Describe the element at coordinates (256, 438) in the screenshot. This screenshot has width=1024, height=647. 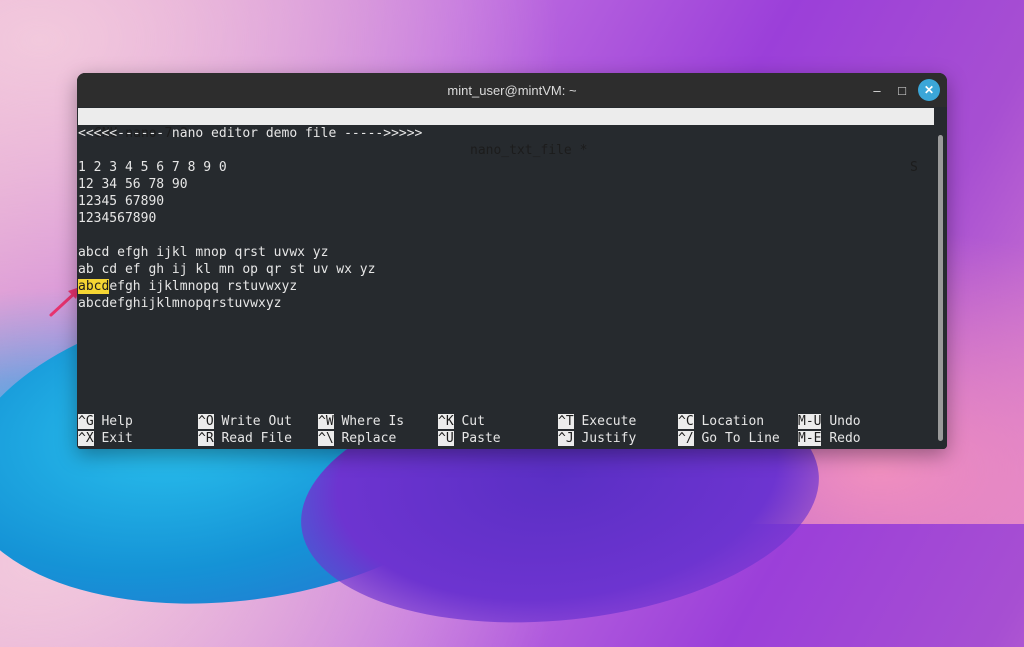
I see `shortcut-label: Read File` at that location.